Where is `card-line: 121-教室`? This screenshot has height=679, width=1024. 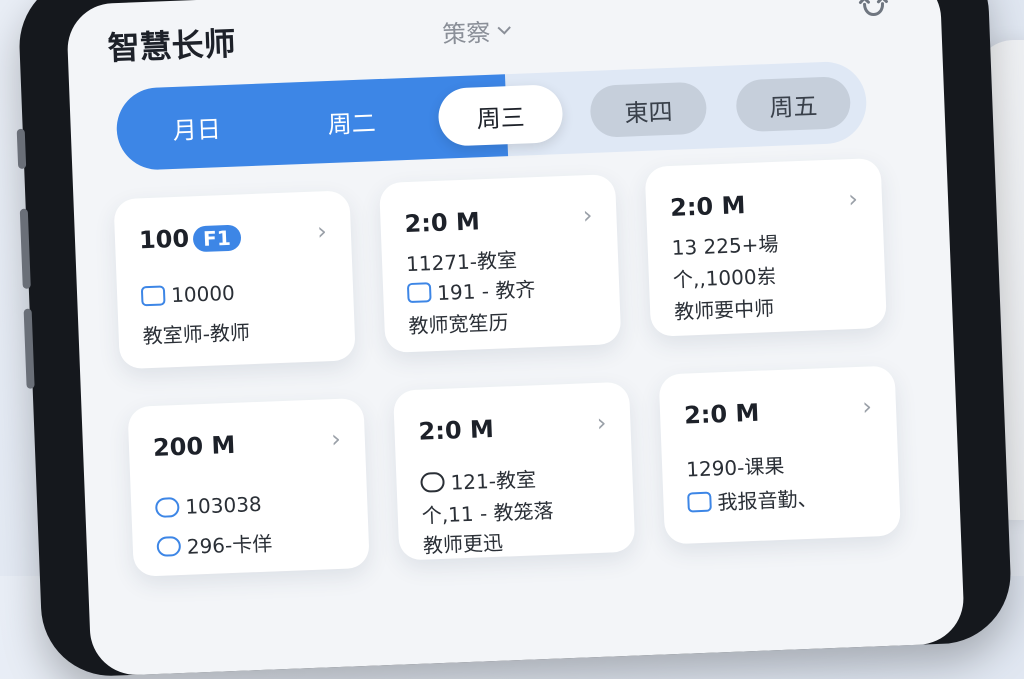 card-line: 121-教室 is located at coordinates (478, 479).